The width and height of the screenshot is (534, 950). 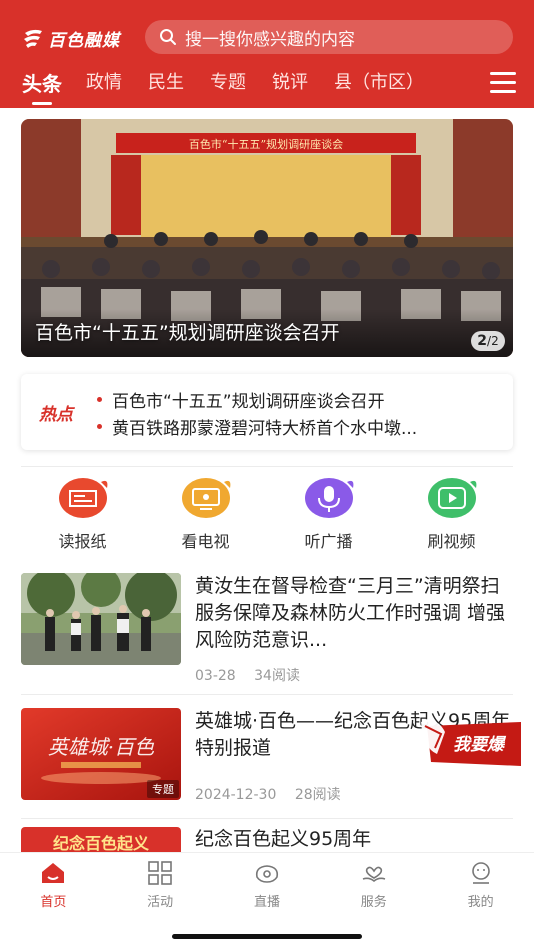 I want to click on top-header: 百色融媒 搜一搜你感兴趣的内容 头条 政情 民生 专题 锐评 县（市区）, so click(x=267, y=54).